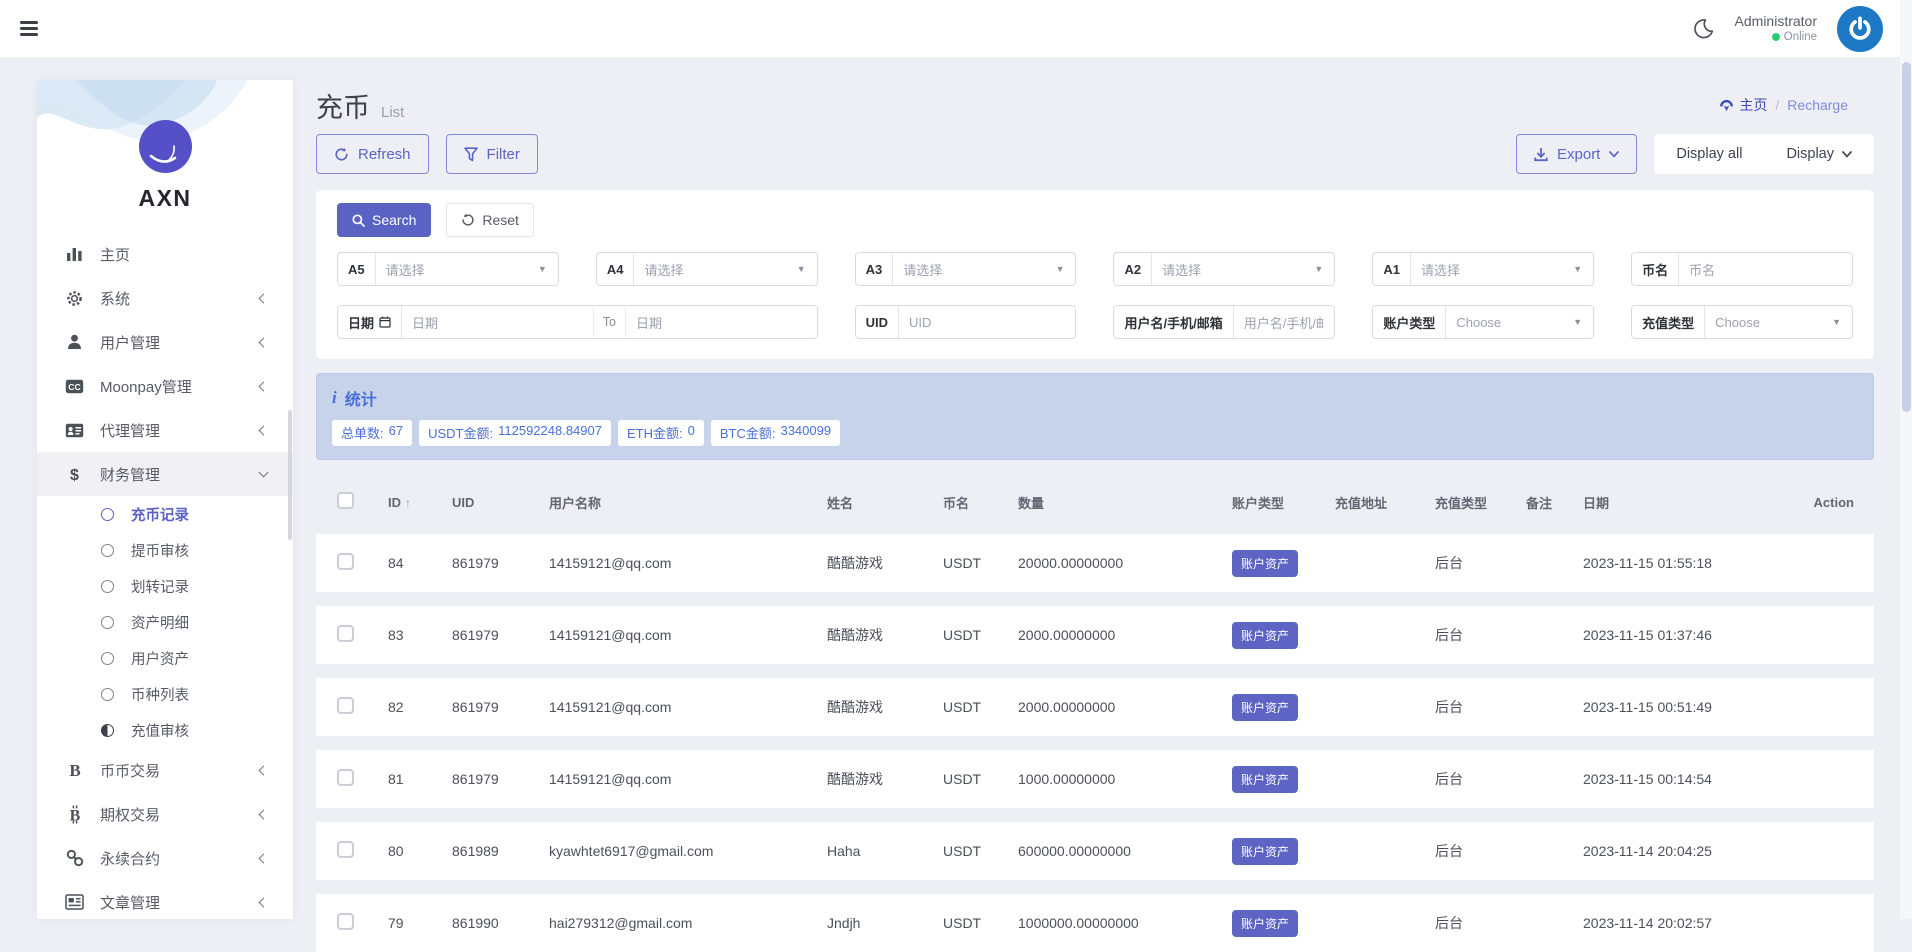 This screenshot has width=1912, height=952. I want to click on uid-input: UID, so click(987, 322).